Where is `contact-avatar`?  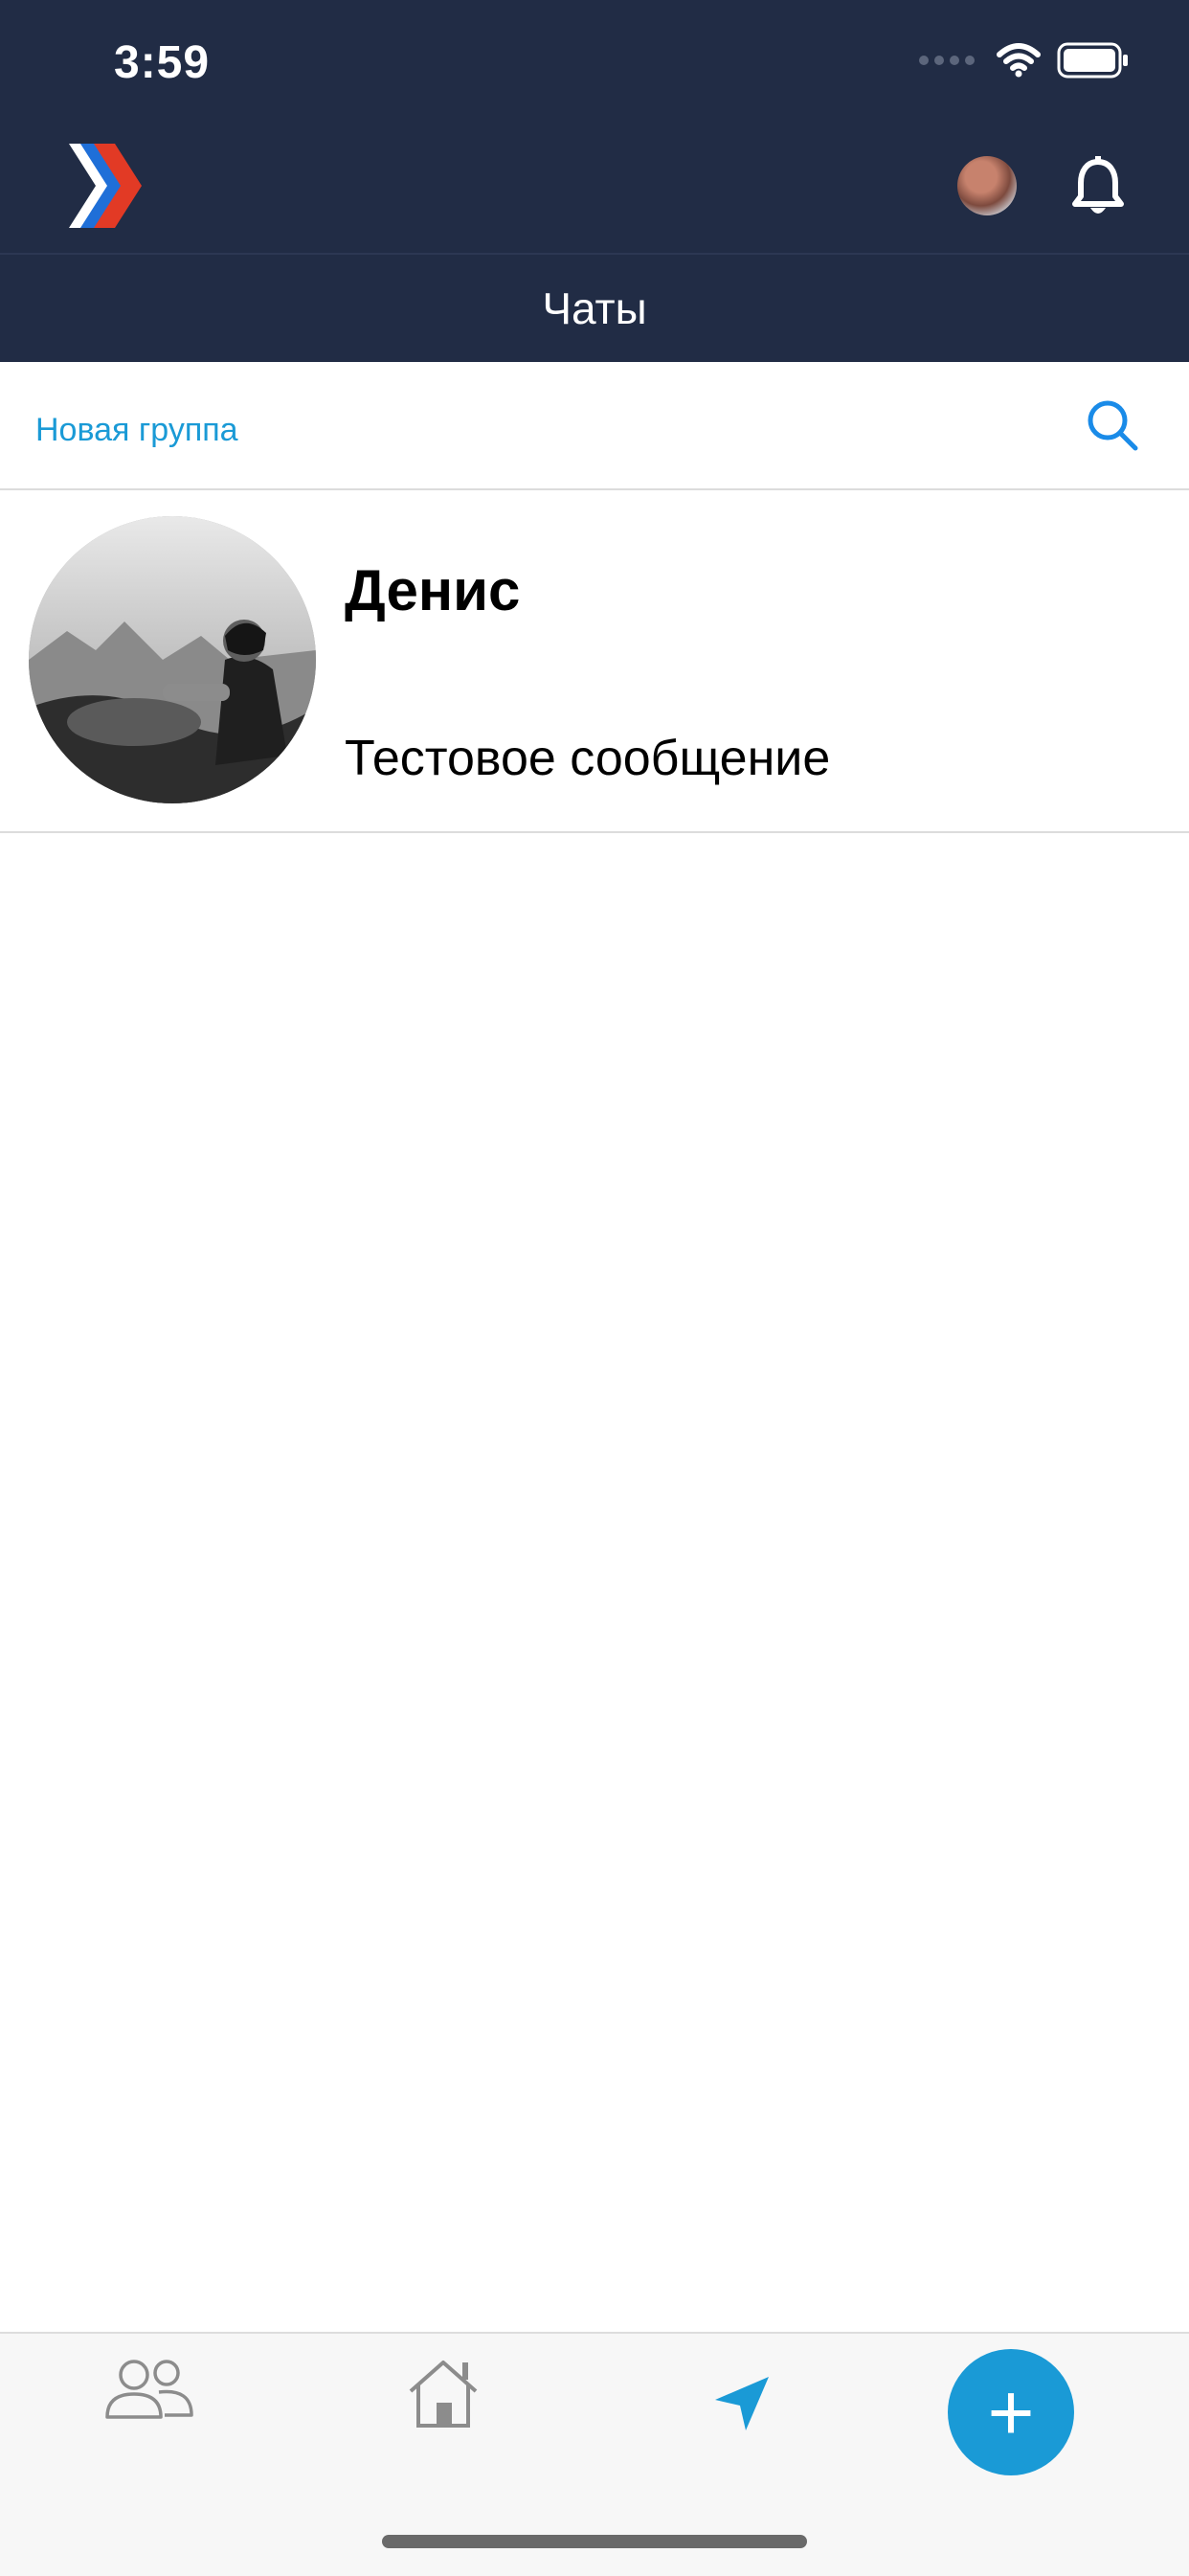 contact-avatar is located at coordinates (172, 659).